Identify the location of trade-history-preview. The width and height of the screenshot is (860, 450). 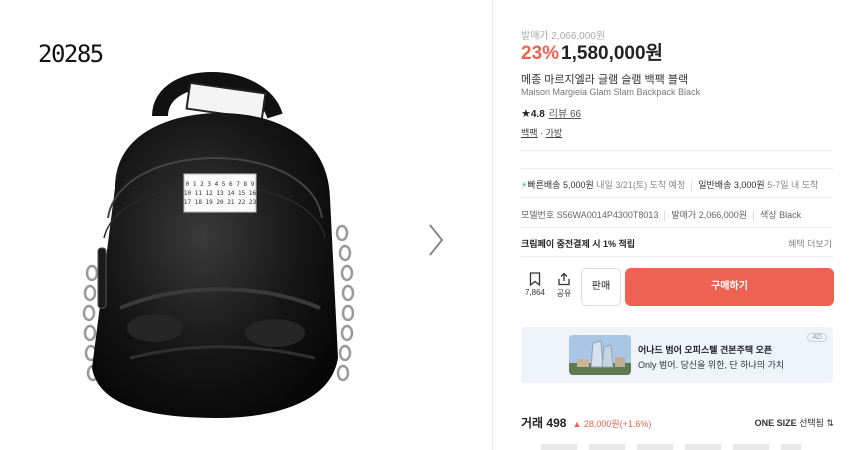
(671, 447).